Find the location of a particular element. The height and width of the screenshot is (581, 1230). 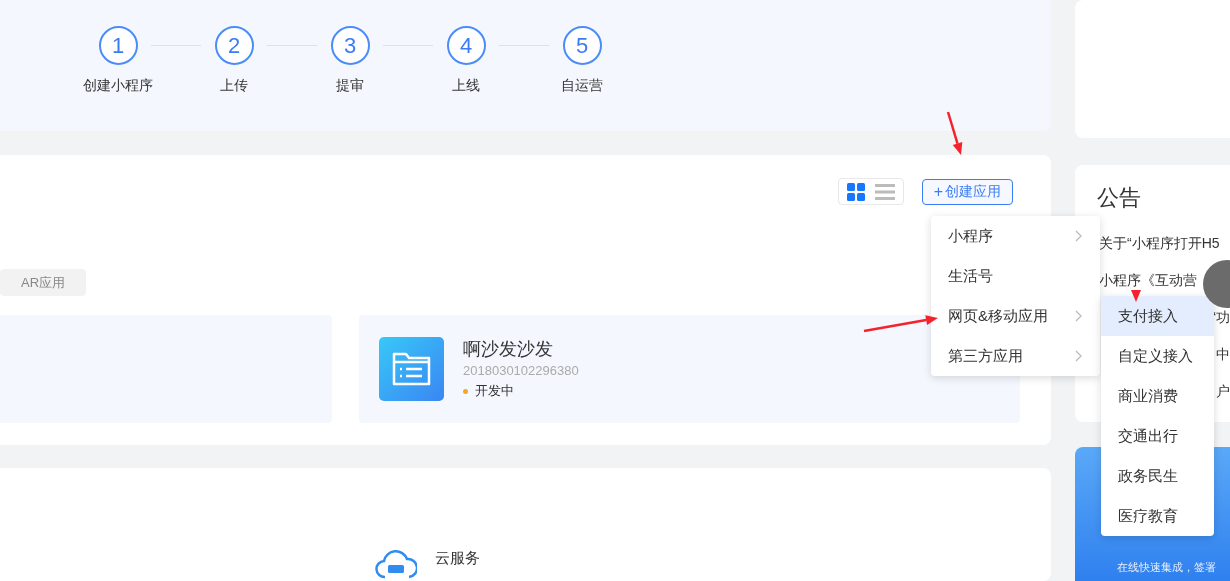

submenu-item: 交通出行 is located at coordinates (1157, 436).